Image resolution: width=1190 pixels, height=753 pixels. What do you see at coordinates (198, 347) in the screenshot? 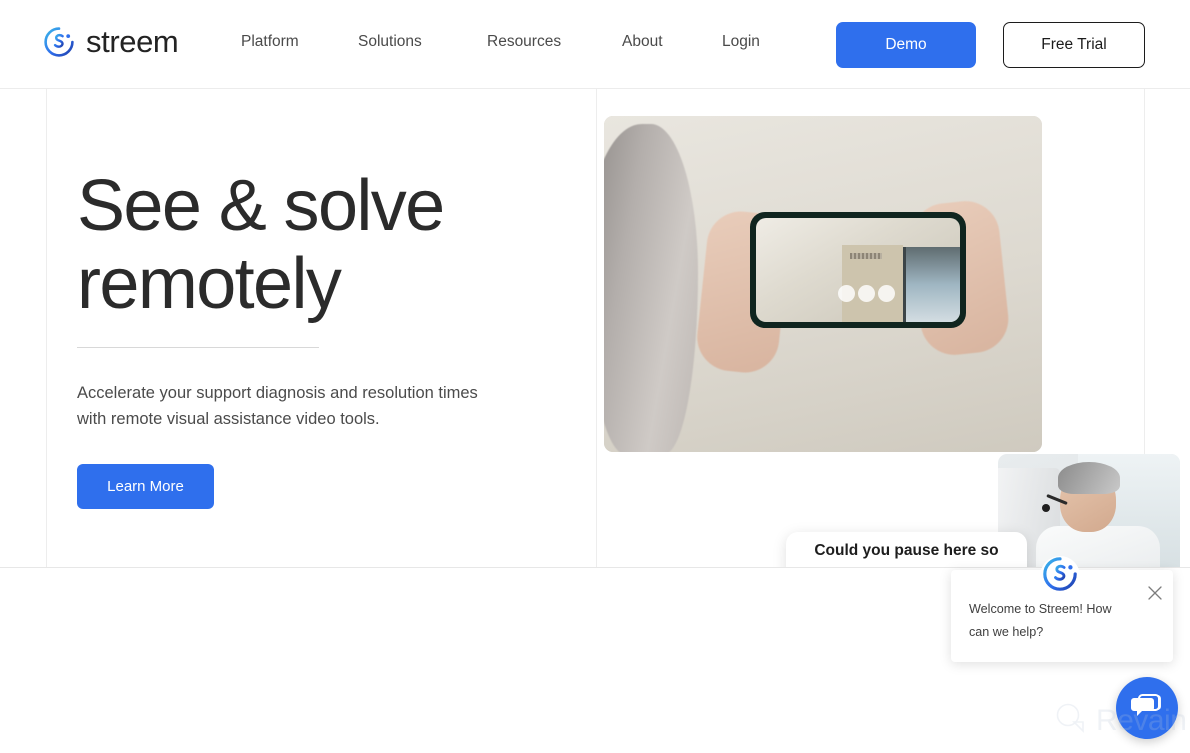
I see `hero-divider-rule` at bounding box center [198, 347].